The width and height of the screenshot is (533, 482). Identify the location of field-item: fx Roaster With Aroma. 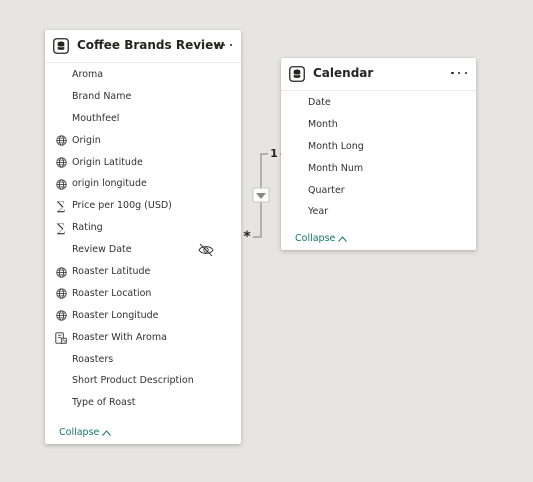
(143, 338).